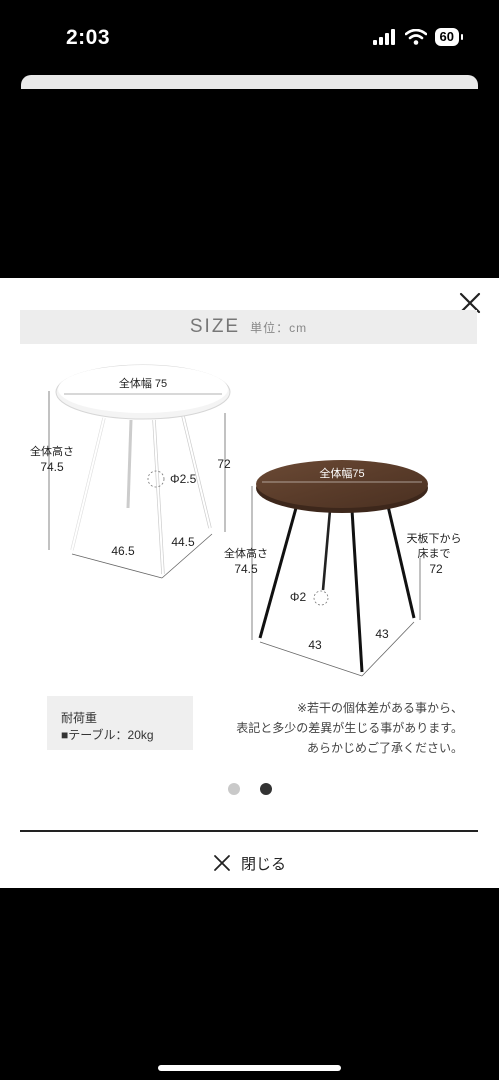 The width and height of the screenshot is (499, 1080). What do you see at coordinates (246, 569) in the screenshot?
I see `brown-height-value: 74.5` at bounding box center [246, 569].